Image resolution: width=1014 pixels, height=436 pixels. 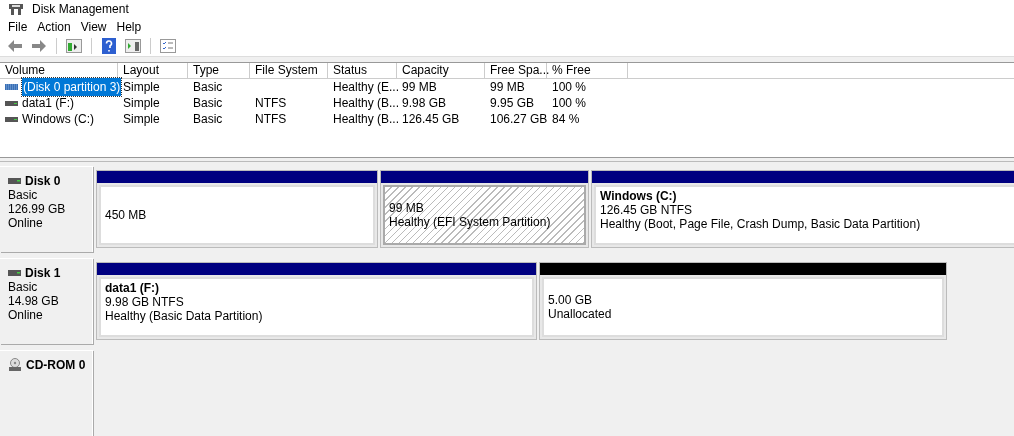 I want to click on column-header: Status, so click(x=362, y=71).